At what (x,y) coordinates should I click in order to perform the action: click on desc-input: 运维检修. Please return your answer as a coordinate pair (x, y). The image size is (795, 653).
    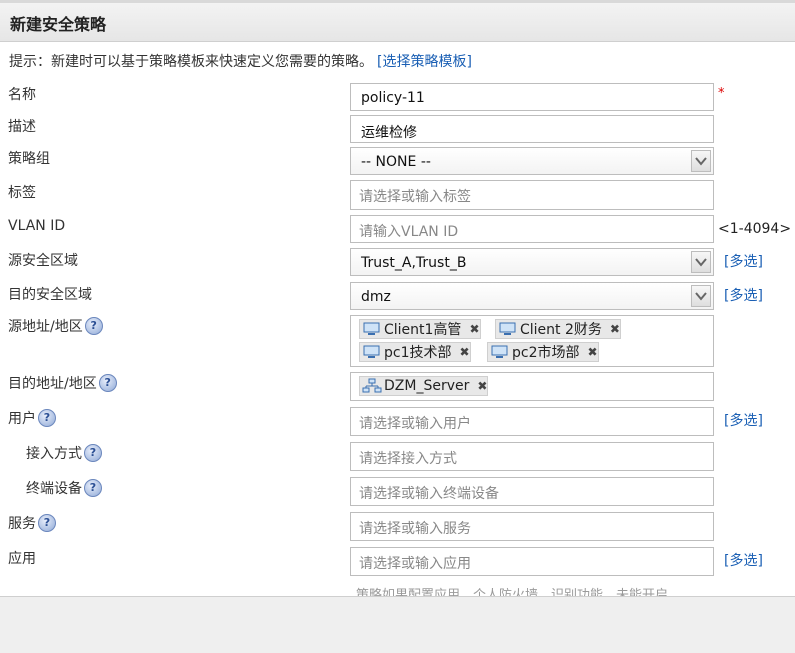
    Looking at the image, I should click on (532, 129).